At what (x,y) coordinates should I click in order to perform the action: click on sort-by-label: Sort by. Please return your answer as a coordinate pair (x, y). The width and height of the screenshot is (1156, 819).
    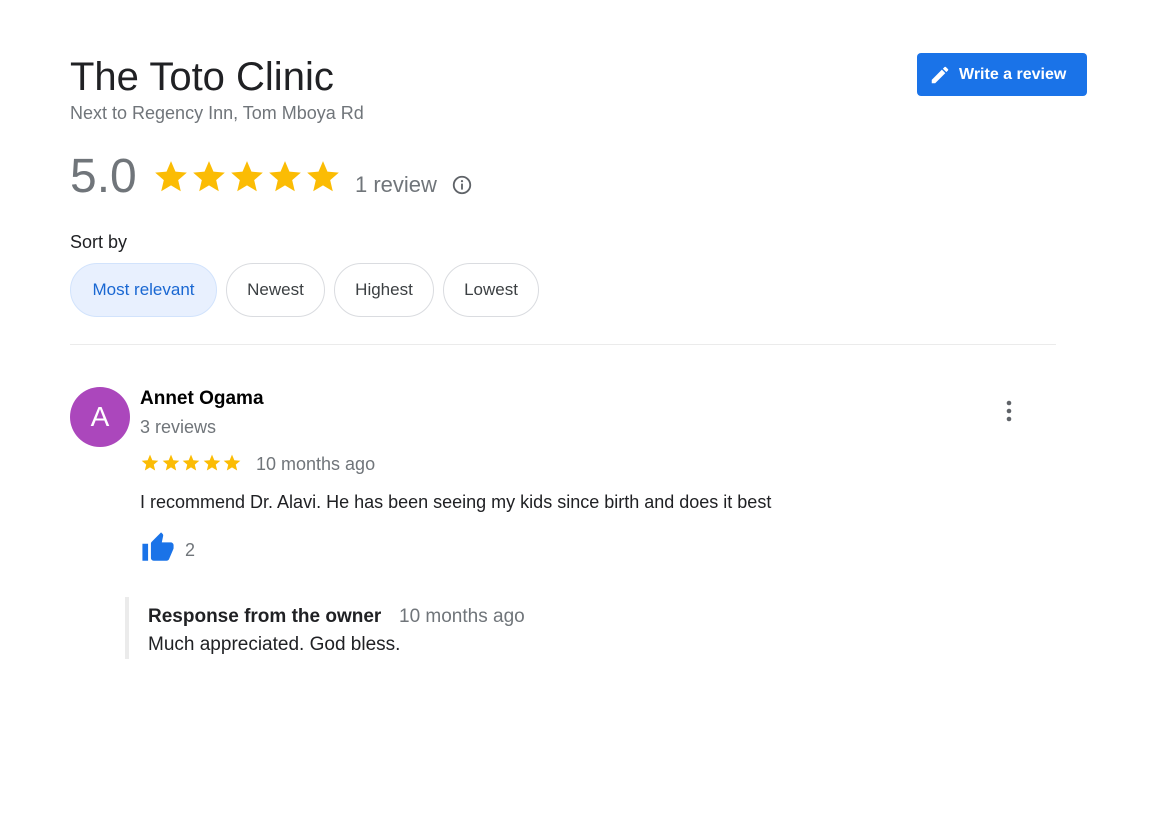
    Looking at the image, I should click on (99, 242).